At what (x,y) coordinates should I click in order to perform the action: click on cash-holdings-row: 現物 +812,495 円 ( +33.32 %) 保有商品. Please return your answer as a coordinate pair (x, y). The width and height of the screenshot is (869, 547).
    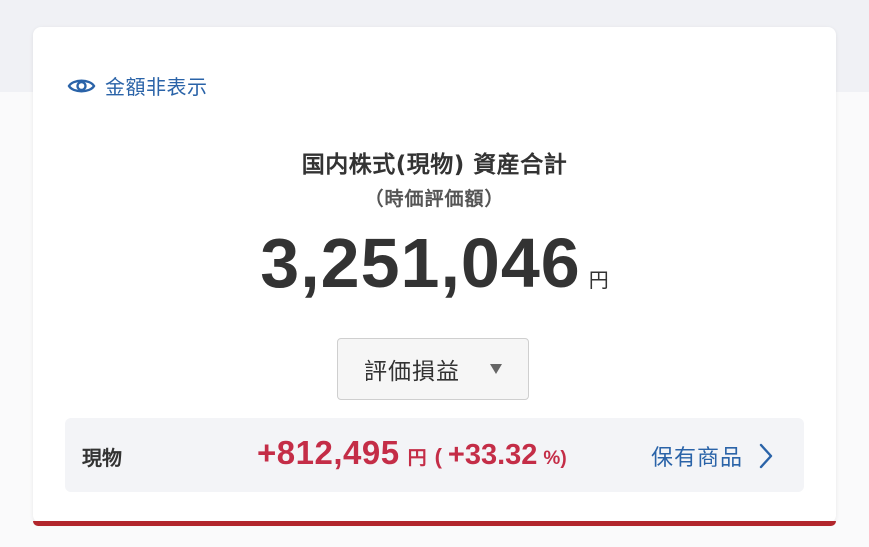
    Looking at the image, I should click on (434, 455).